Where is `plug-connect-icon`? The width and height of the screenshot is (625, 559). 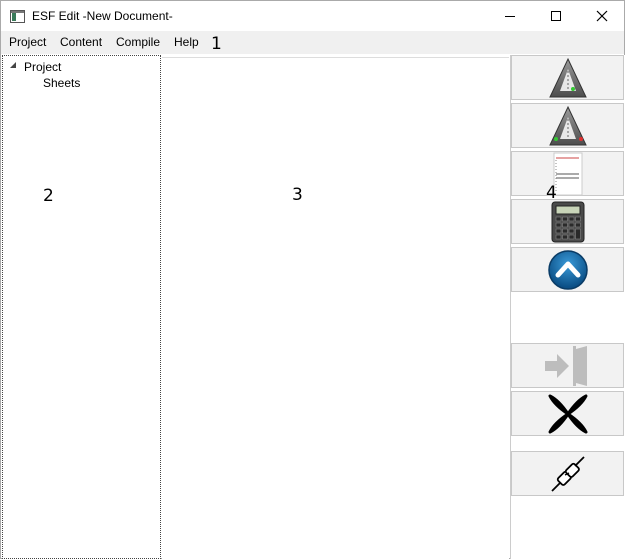
plug-connect-icon is located at coordinates (567, 473).